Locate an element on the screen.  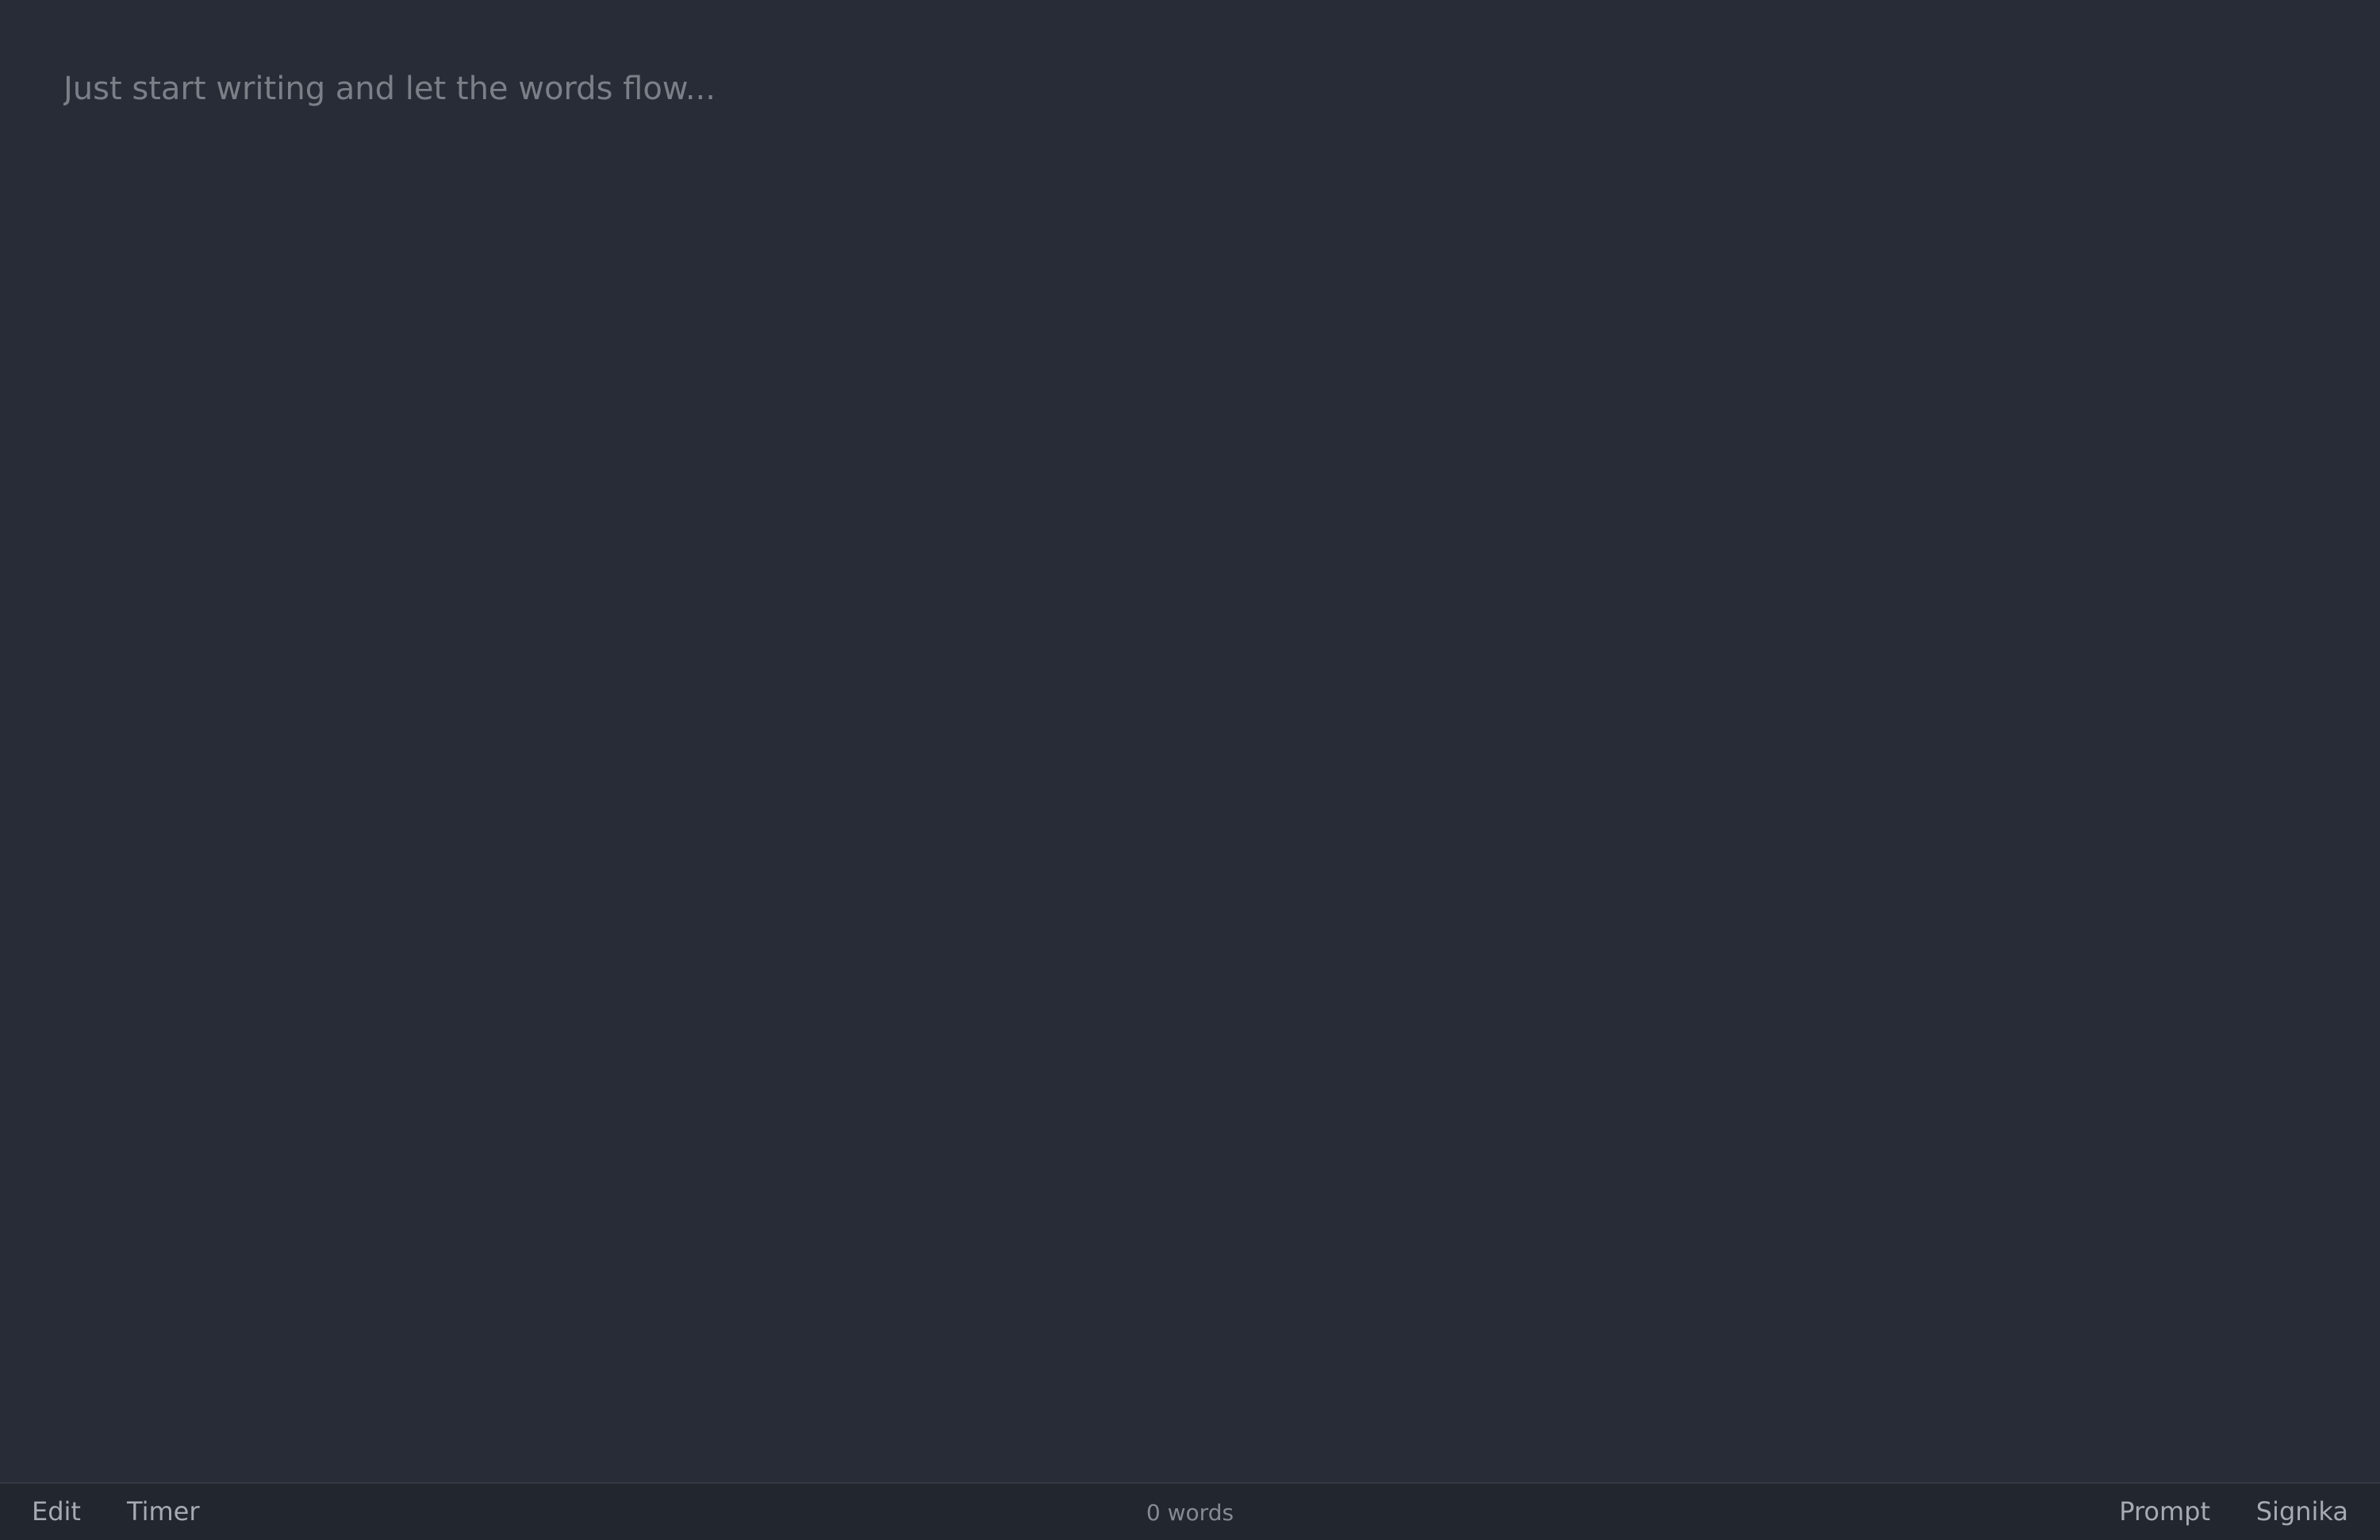
edit-button: Edit is located at coordinates (56, 1512).